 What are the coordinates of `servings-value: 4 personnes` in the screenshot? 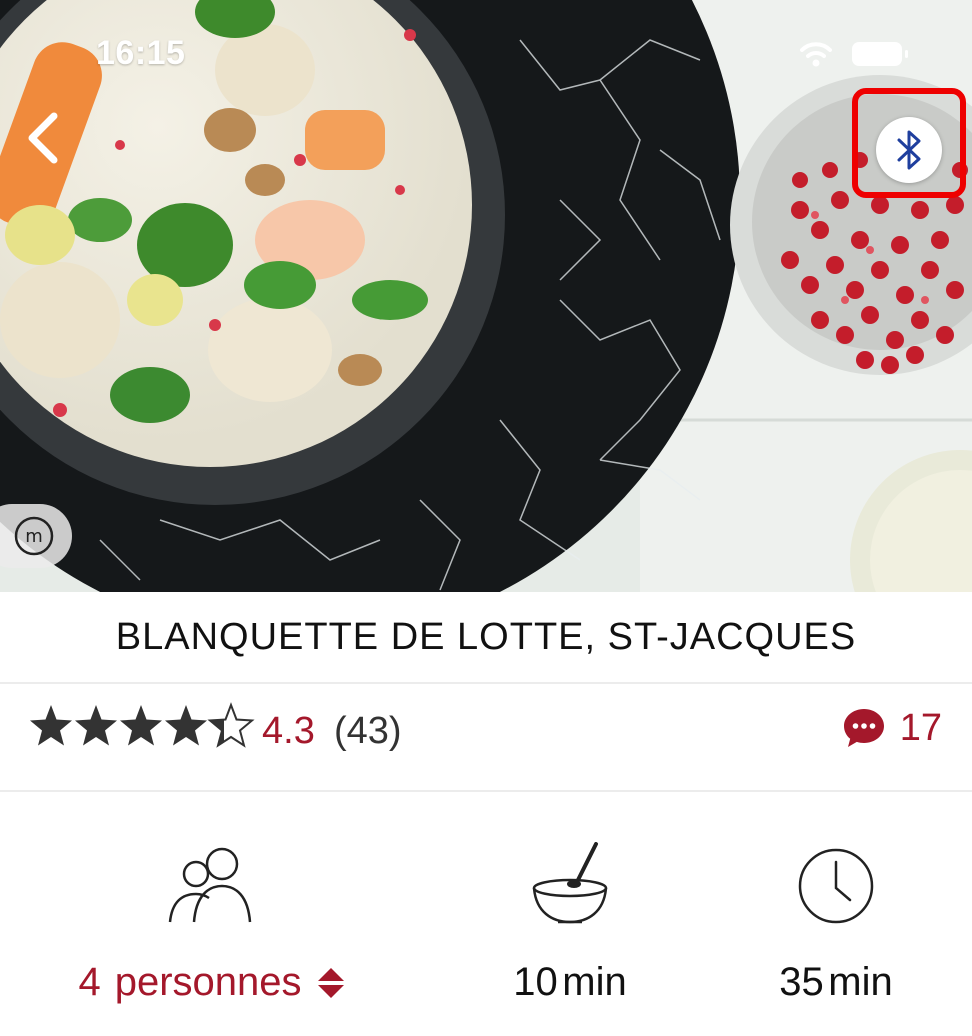 It's located at (212, 982).